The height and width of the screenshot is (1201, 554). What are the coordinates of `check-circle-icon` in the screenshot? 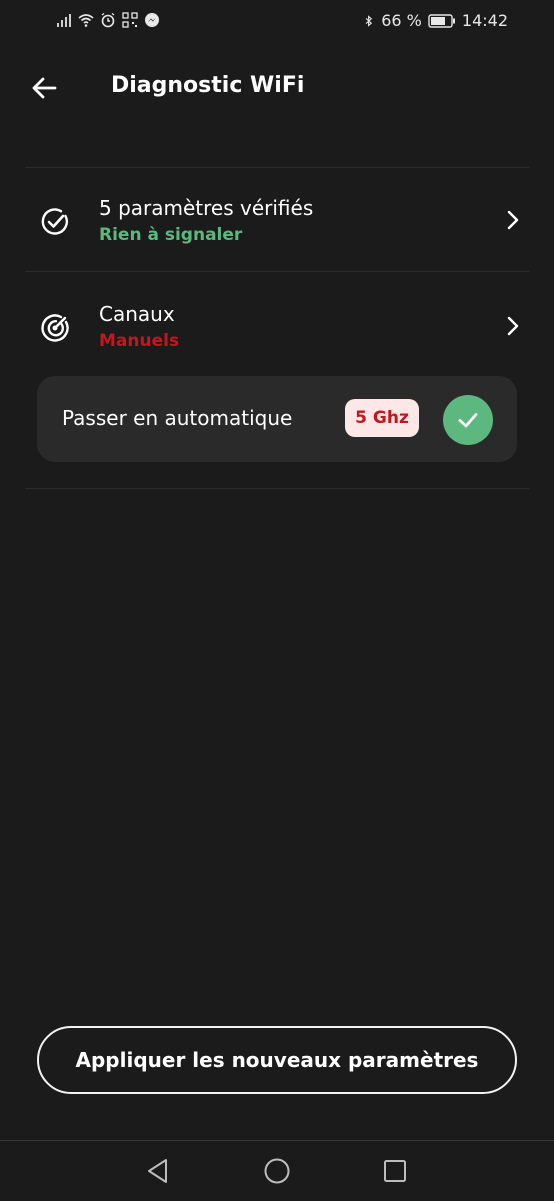 It's located at (55, 221).